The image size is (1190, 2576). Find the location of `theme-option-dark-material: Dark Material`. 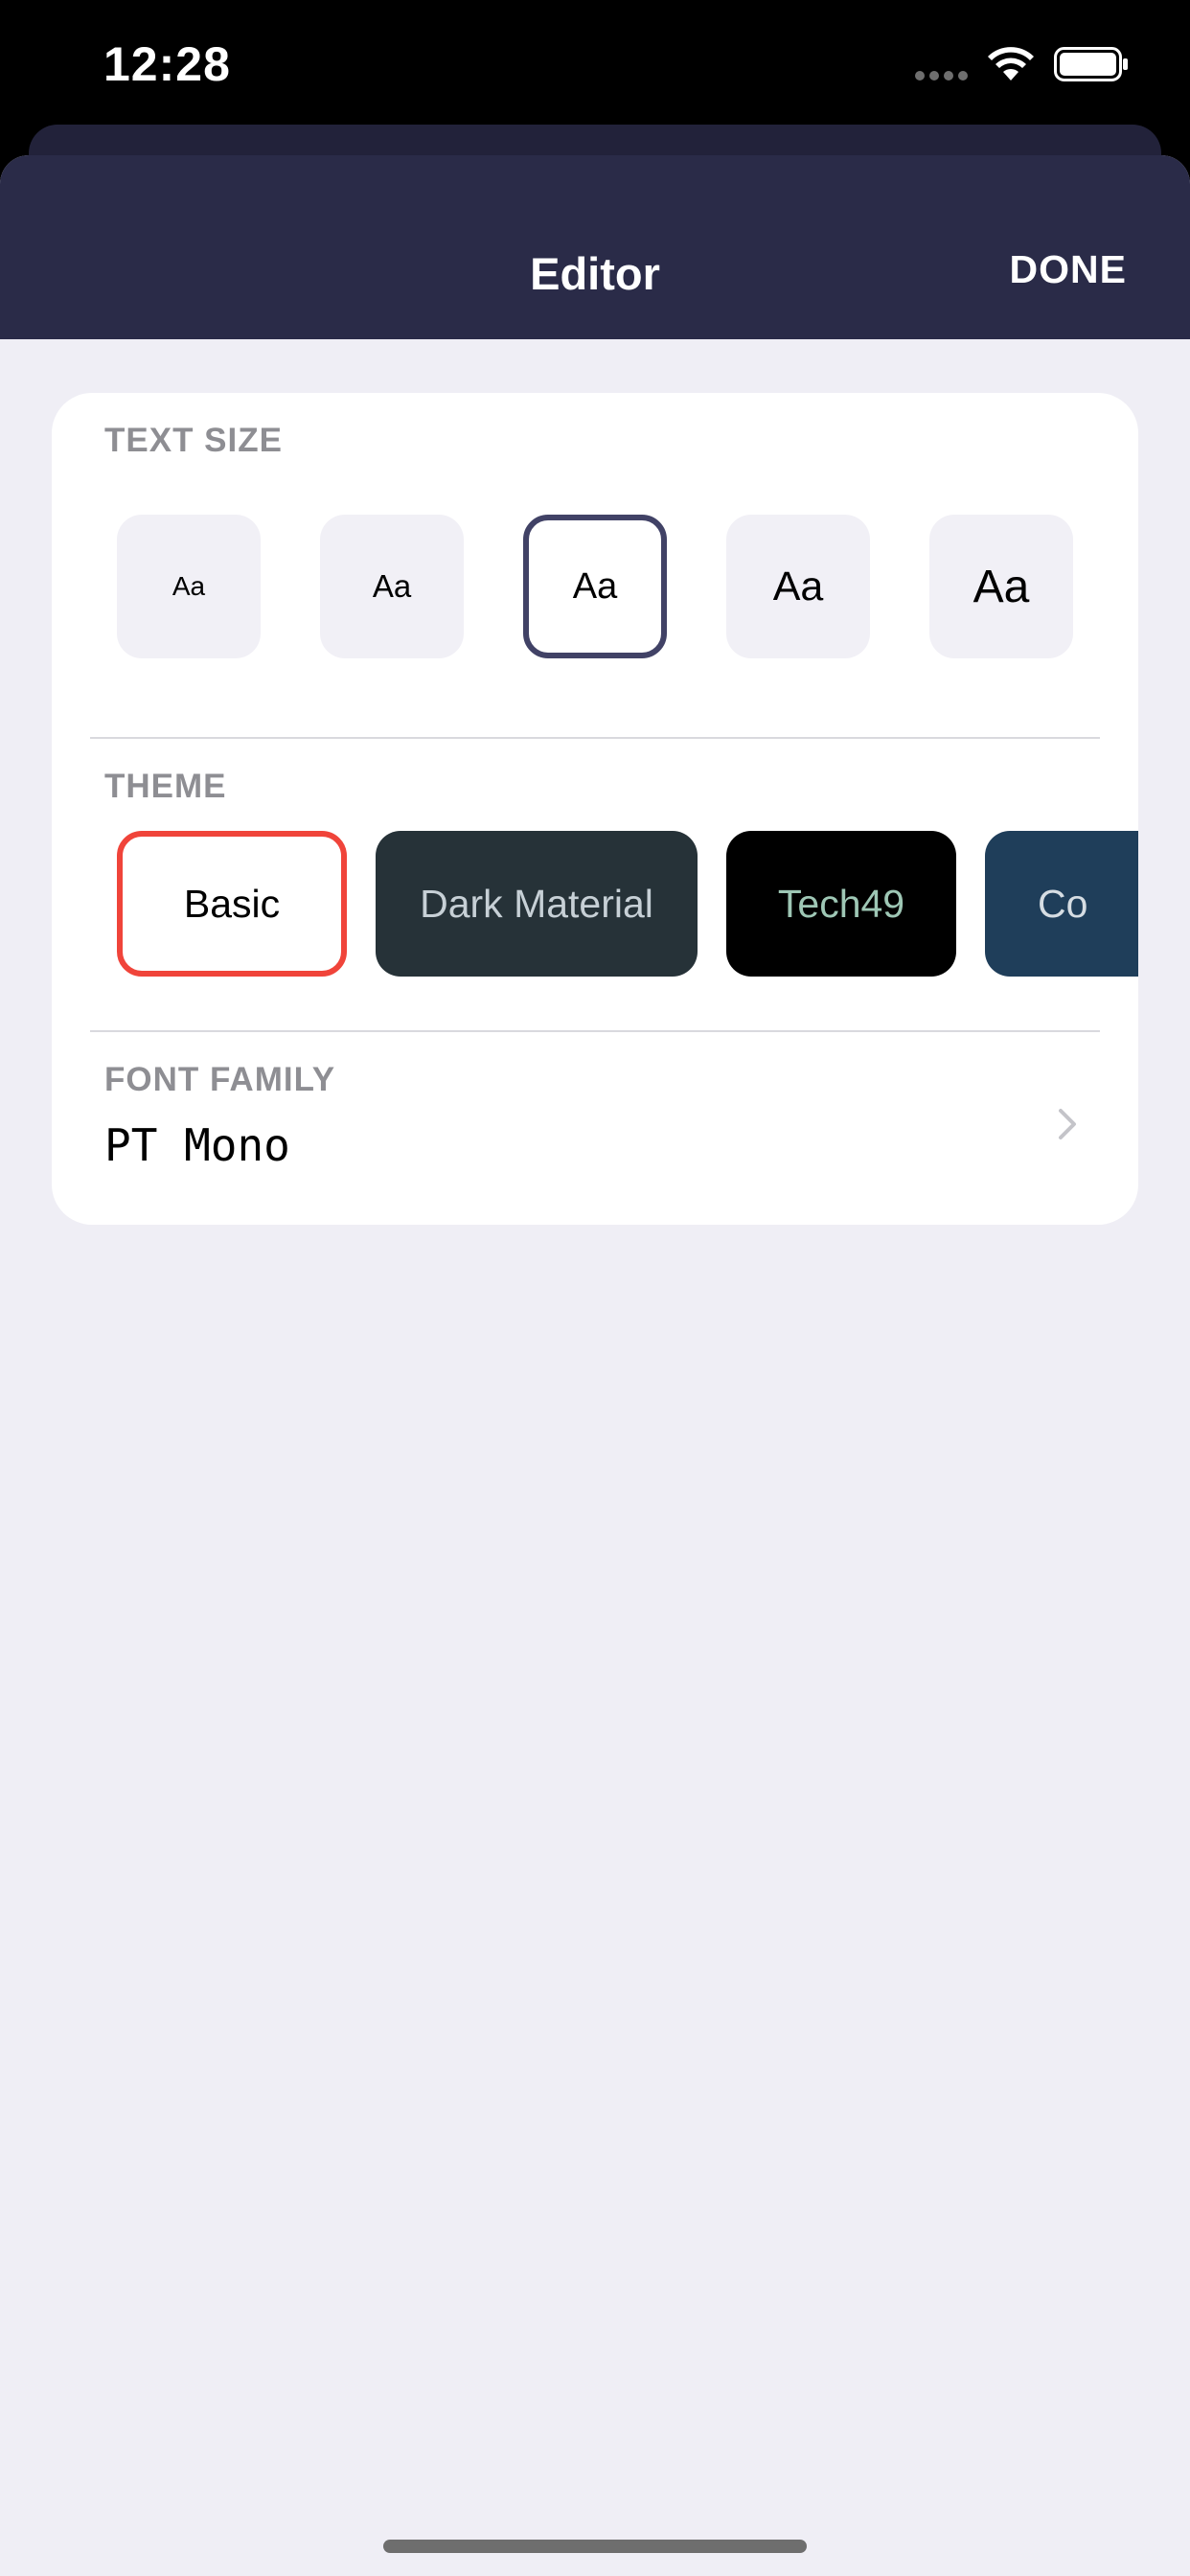

theme-option-dark-material: Dark Material is located at coordinates (537, 904).